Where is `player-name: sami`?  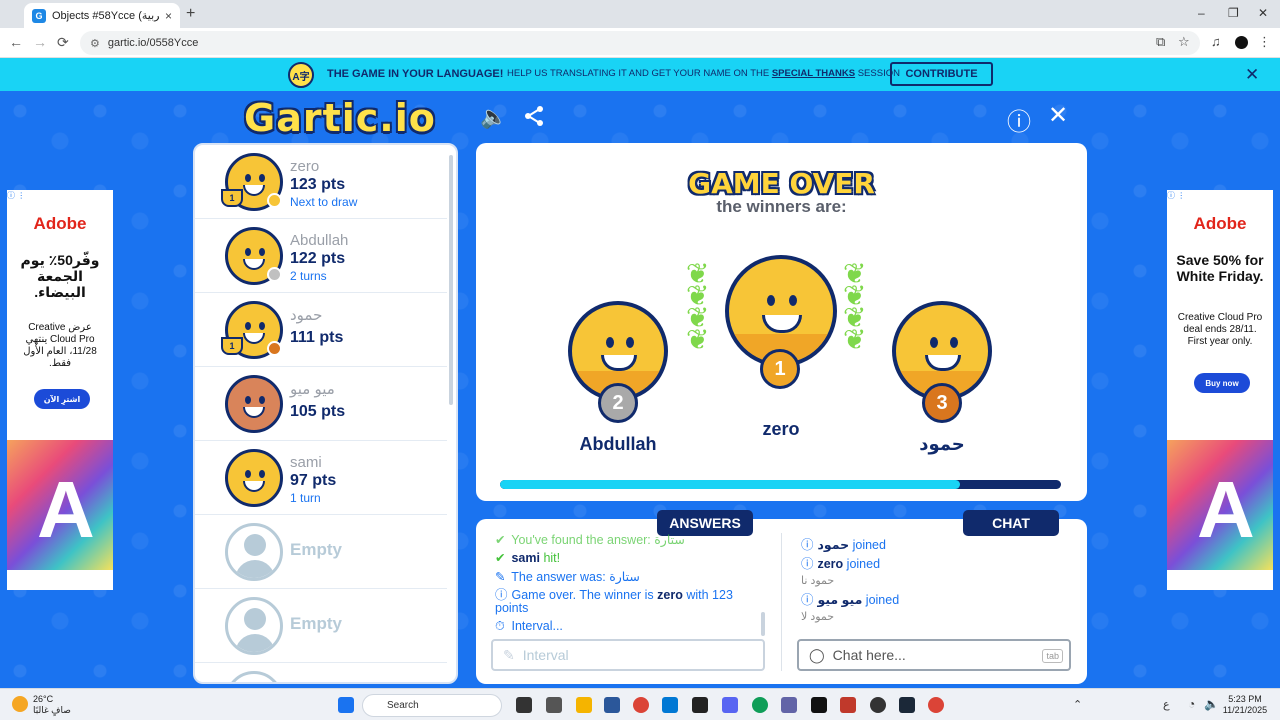 player-name: sami is located at coordinates (306, 462).